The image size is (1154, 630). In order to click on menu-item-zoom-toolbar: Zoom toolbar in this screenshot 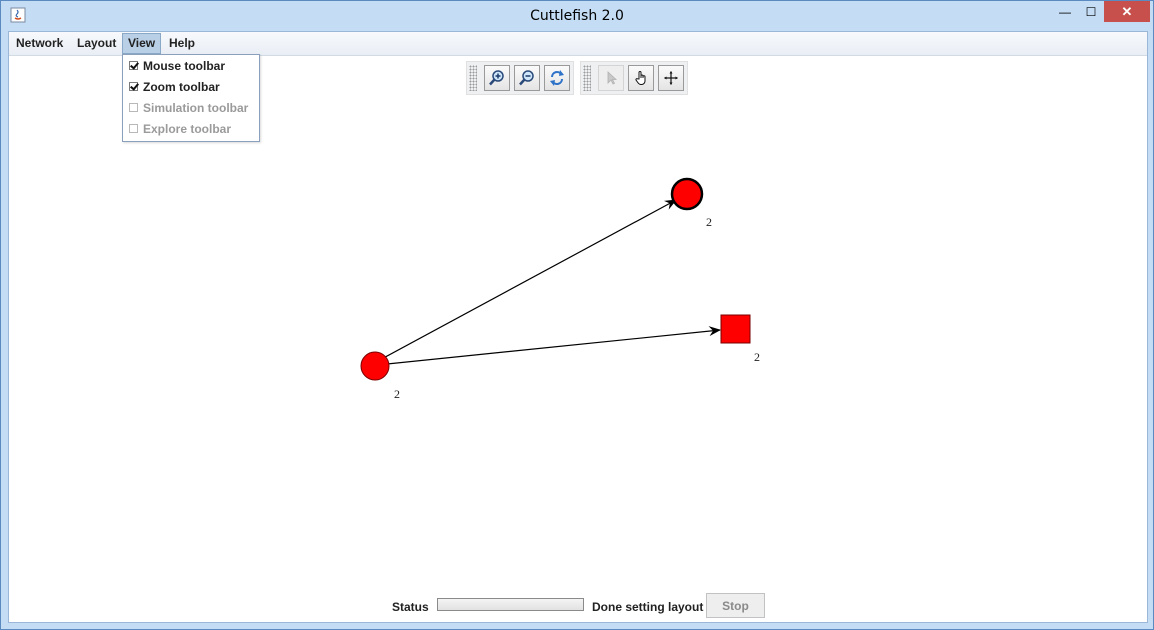, I will do `click(191, 87)`.